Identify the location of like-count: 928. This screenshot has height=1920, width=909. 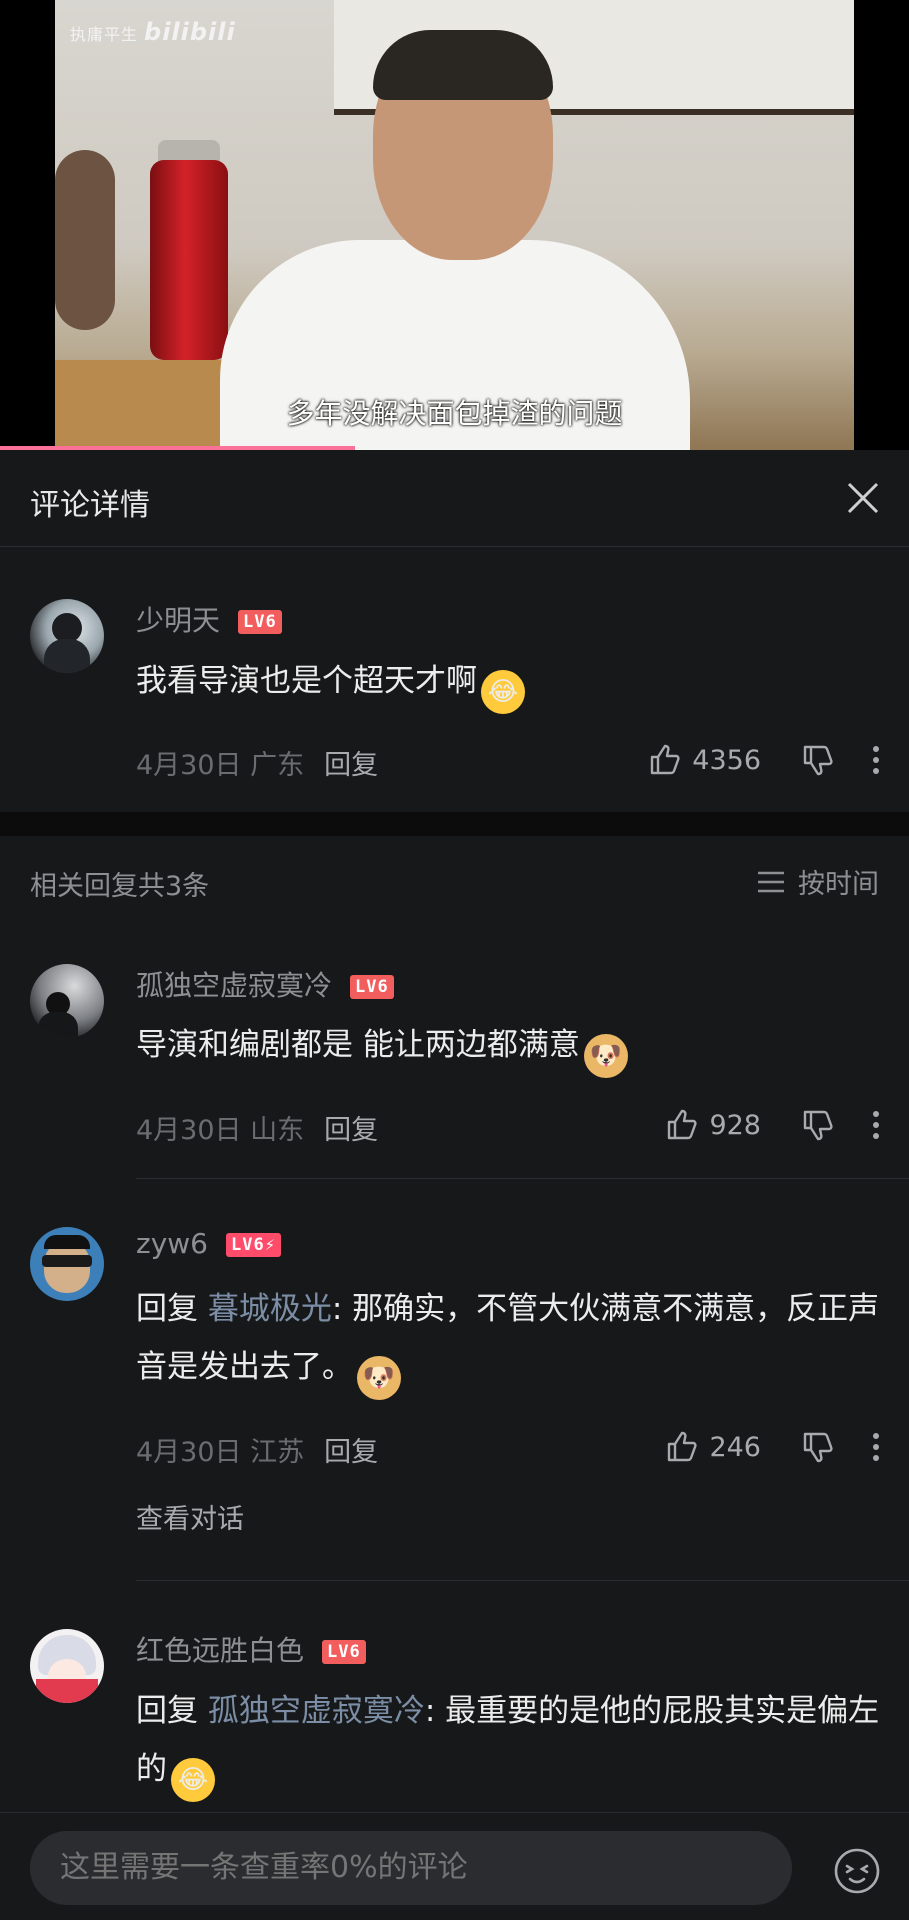
(735, 1125).